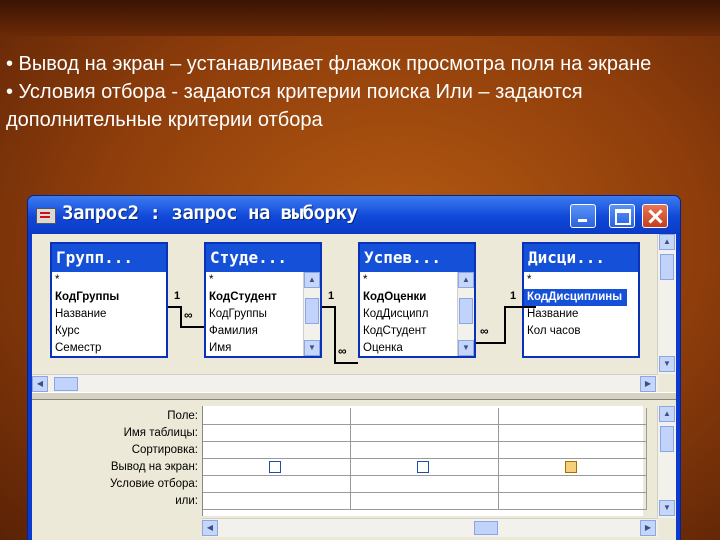  What do you see at coordinates (345, 383) in the screenshot?
I see `tables-horizontal-scrollbar: ◀ ▶` at bounding box center [345, 383].